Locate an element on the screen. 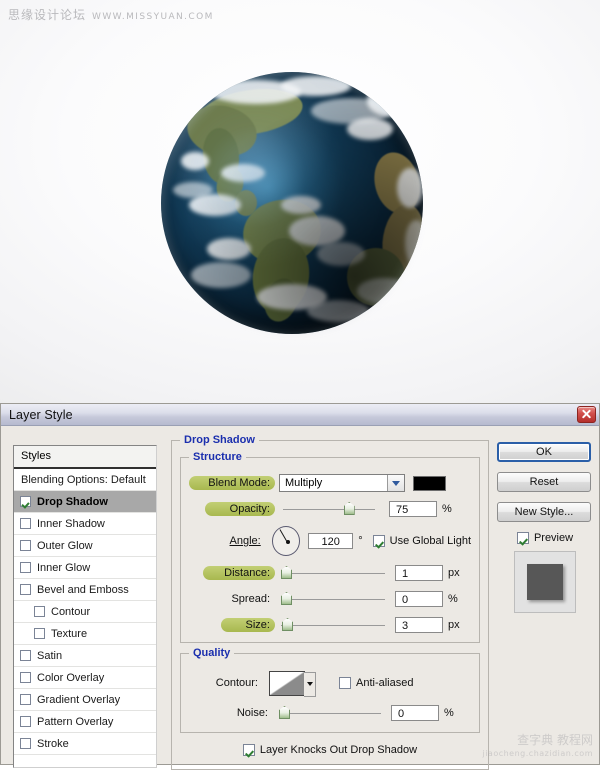 This screenshot has width=600, height=782. checkbox-inner-glow is located at coordinates (25, 567).